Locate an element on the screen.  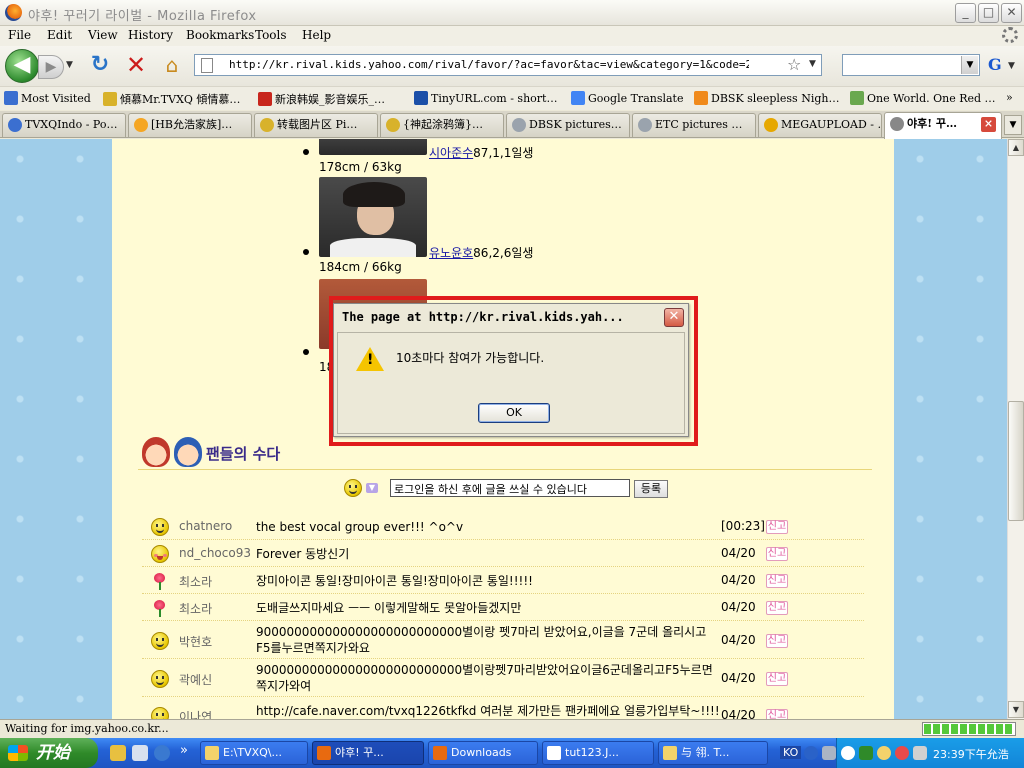
comment-author: chatnero is located at coordinates (205, 526).